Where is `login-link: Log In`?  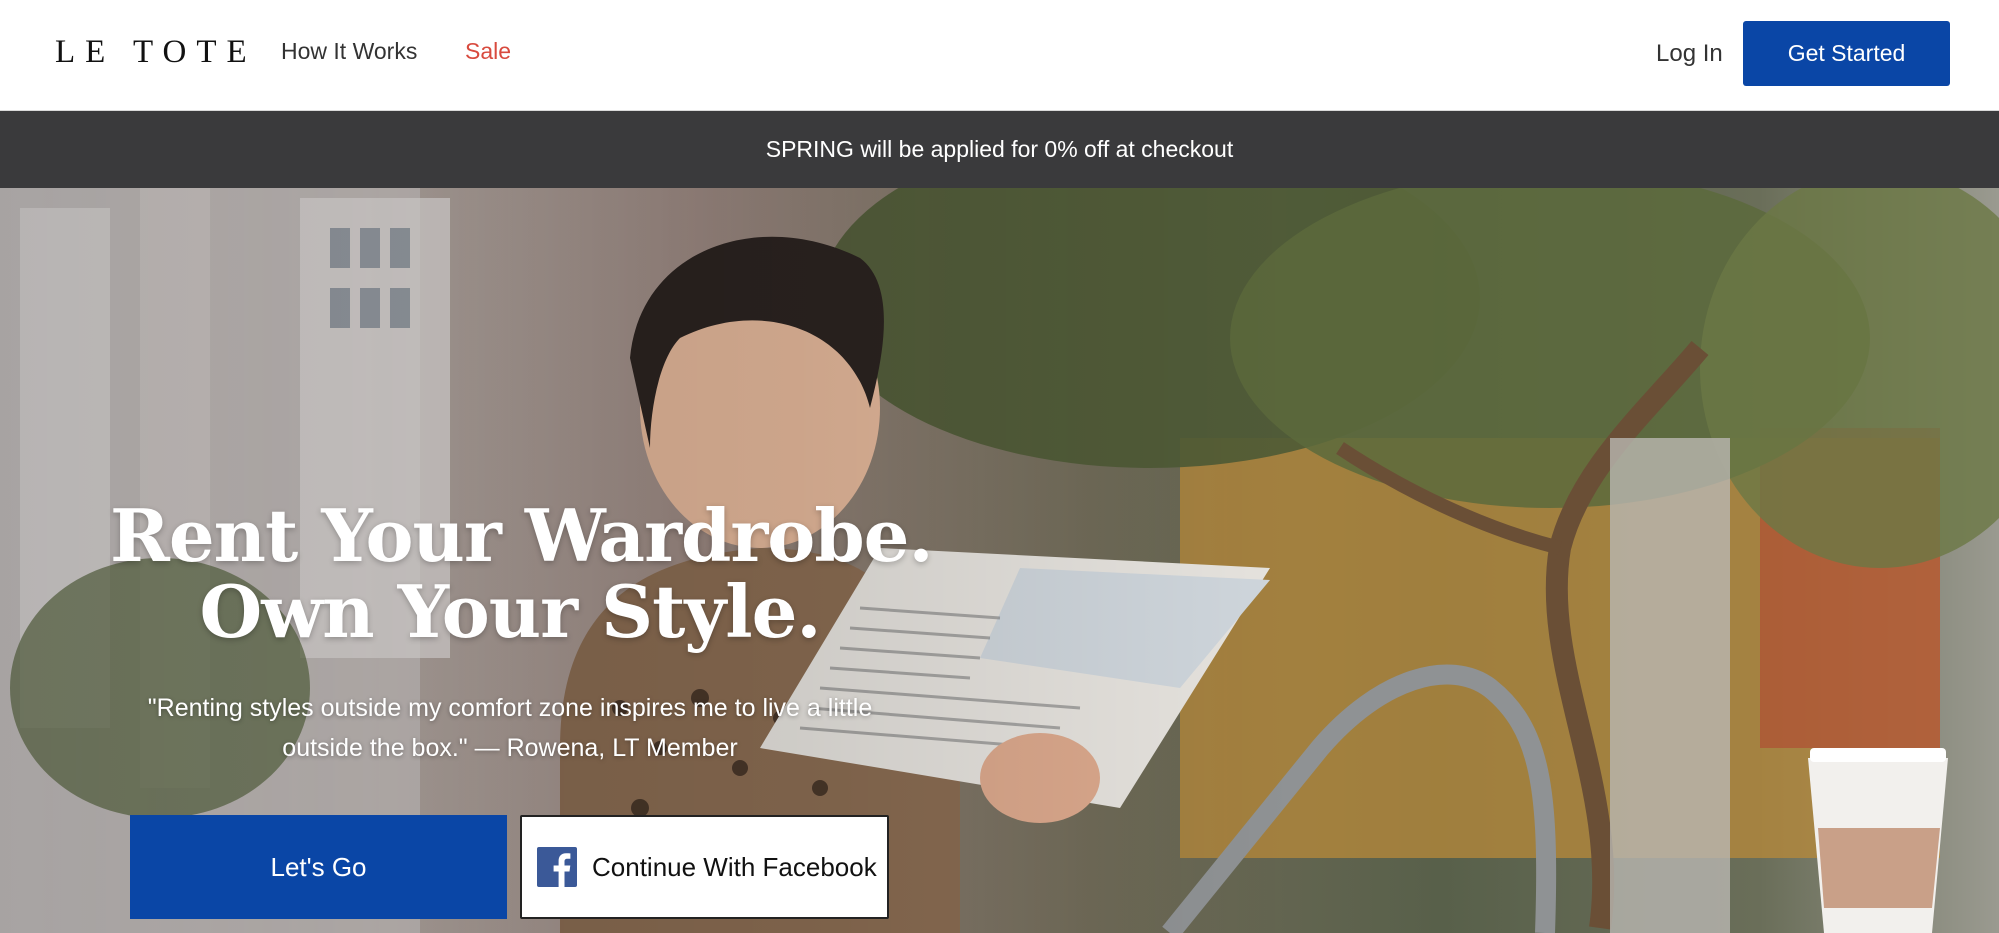 login-link: Log In is located at coordinates (1689, 54).